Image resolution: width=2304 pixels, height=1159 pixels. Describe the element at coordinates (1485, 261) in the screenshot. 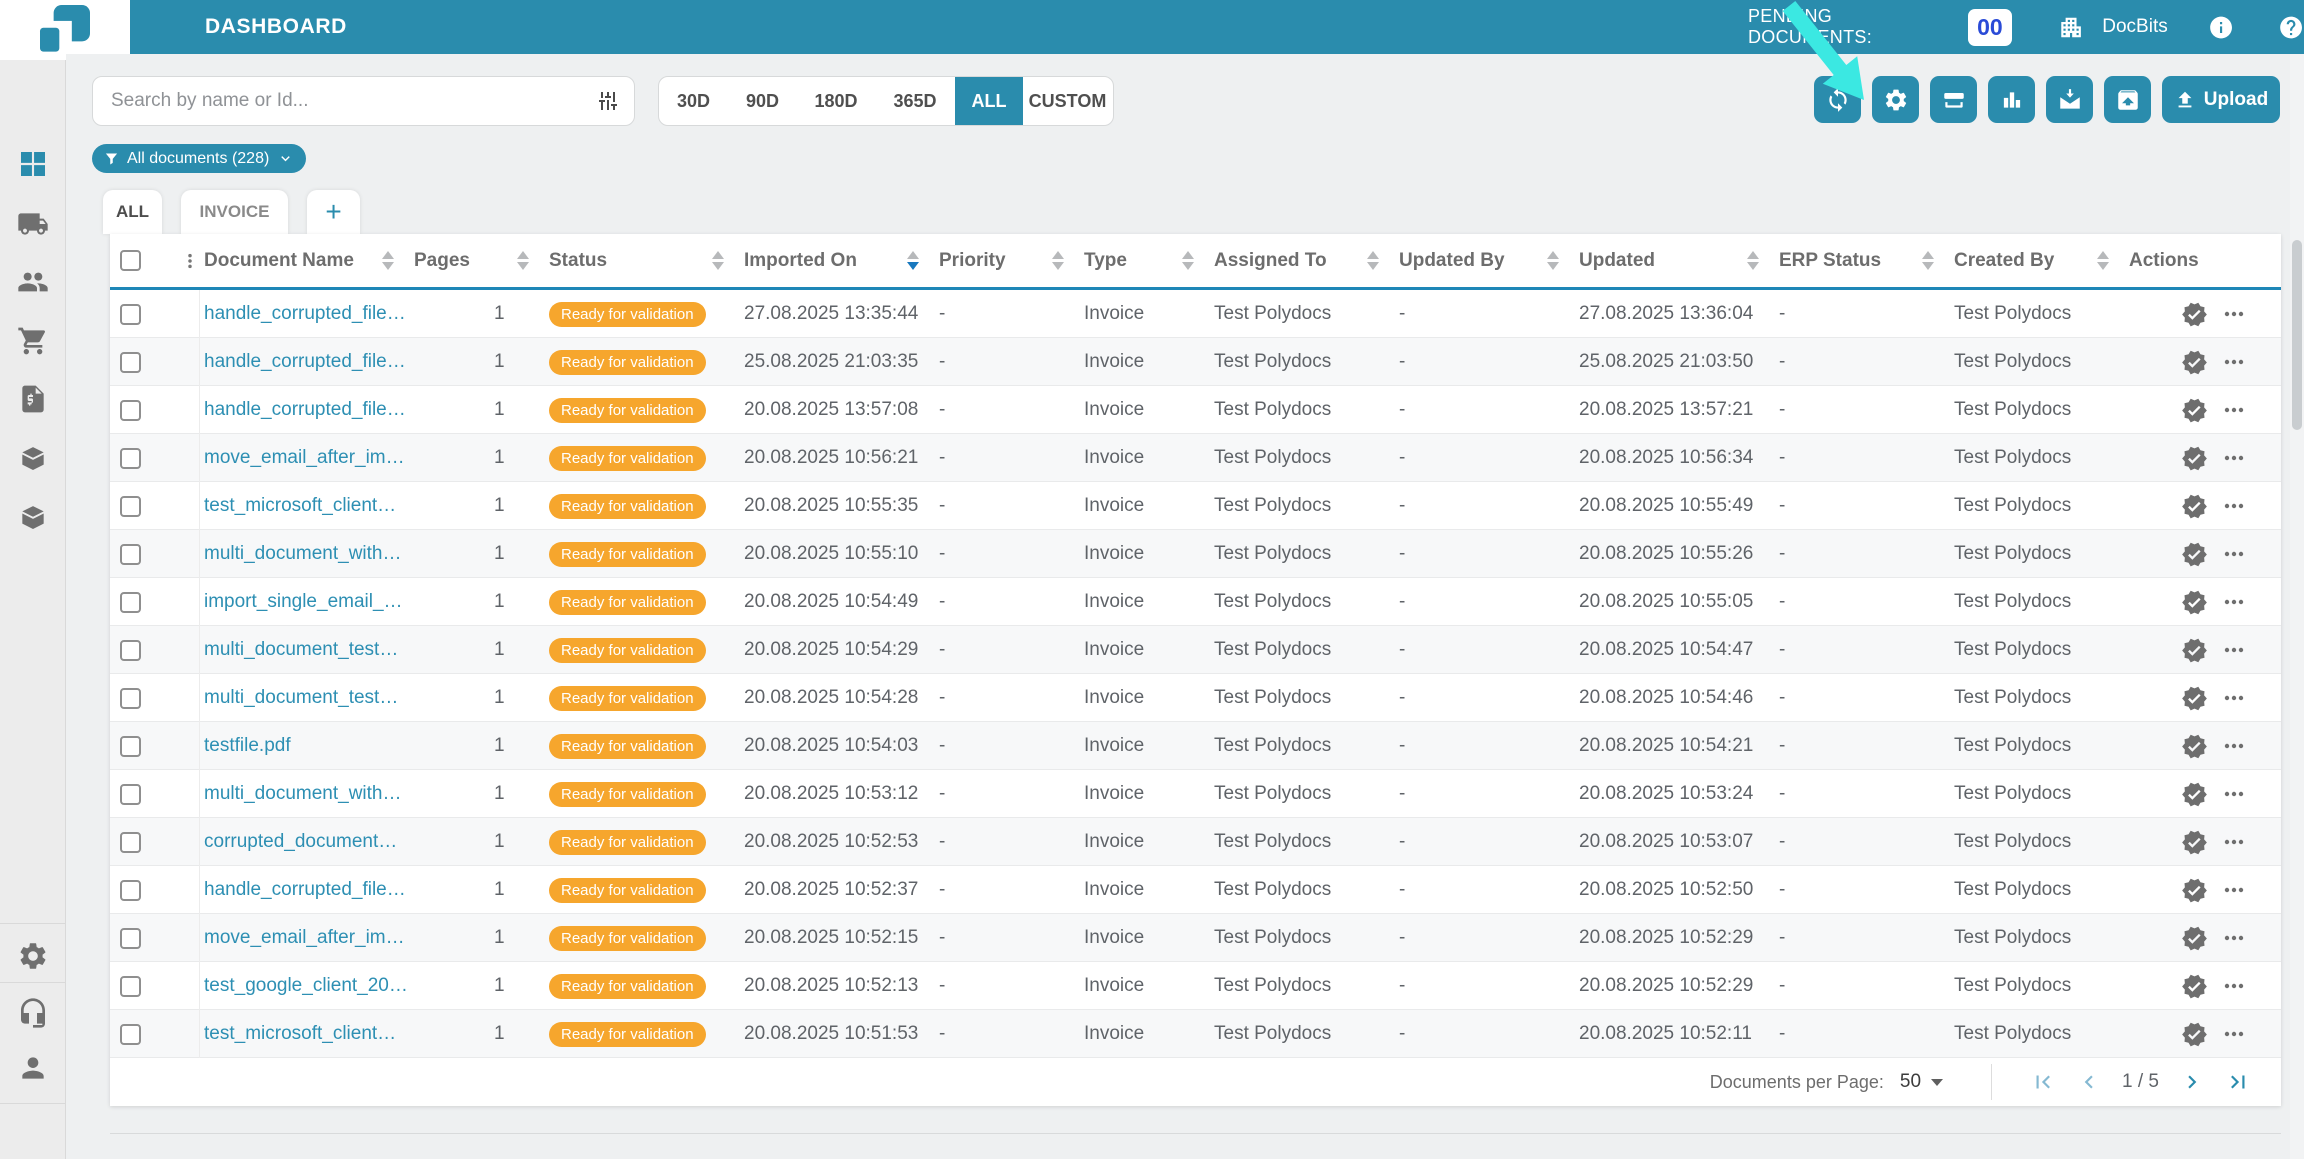

I see `column-header-updated-by: Updated By` at that location.